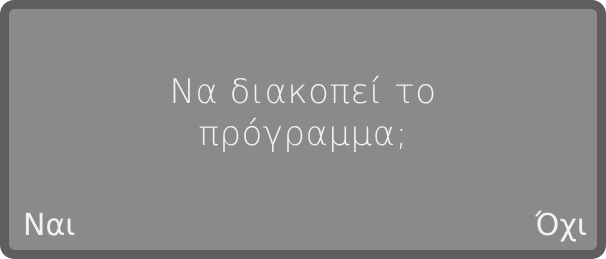 Image resolution: width=606 pixels, height=259 pixels. What do you see at coordinates (303, 134) in the screenshot?
I see `message-line-2: πρόγραμμα;` at bounding box center [303, 134].